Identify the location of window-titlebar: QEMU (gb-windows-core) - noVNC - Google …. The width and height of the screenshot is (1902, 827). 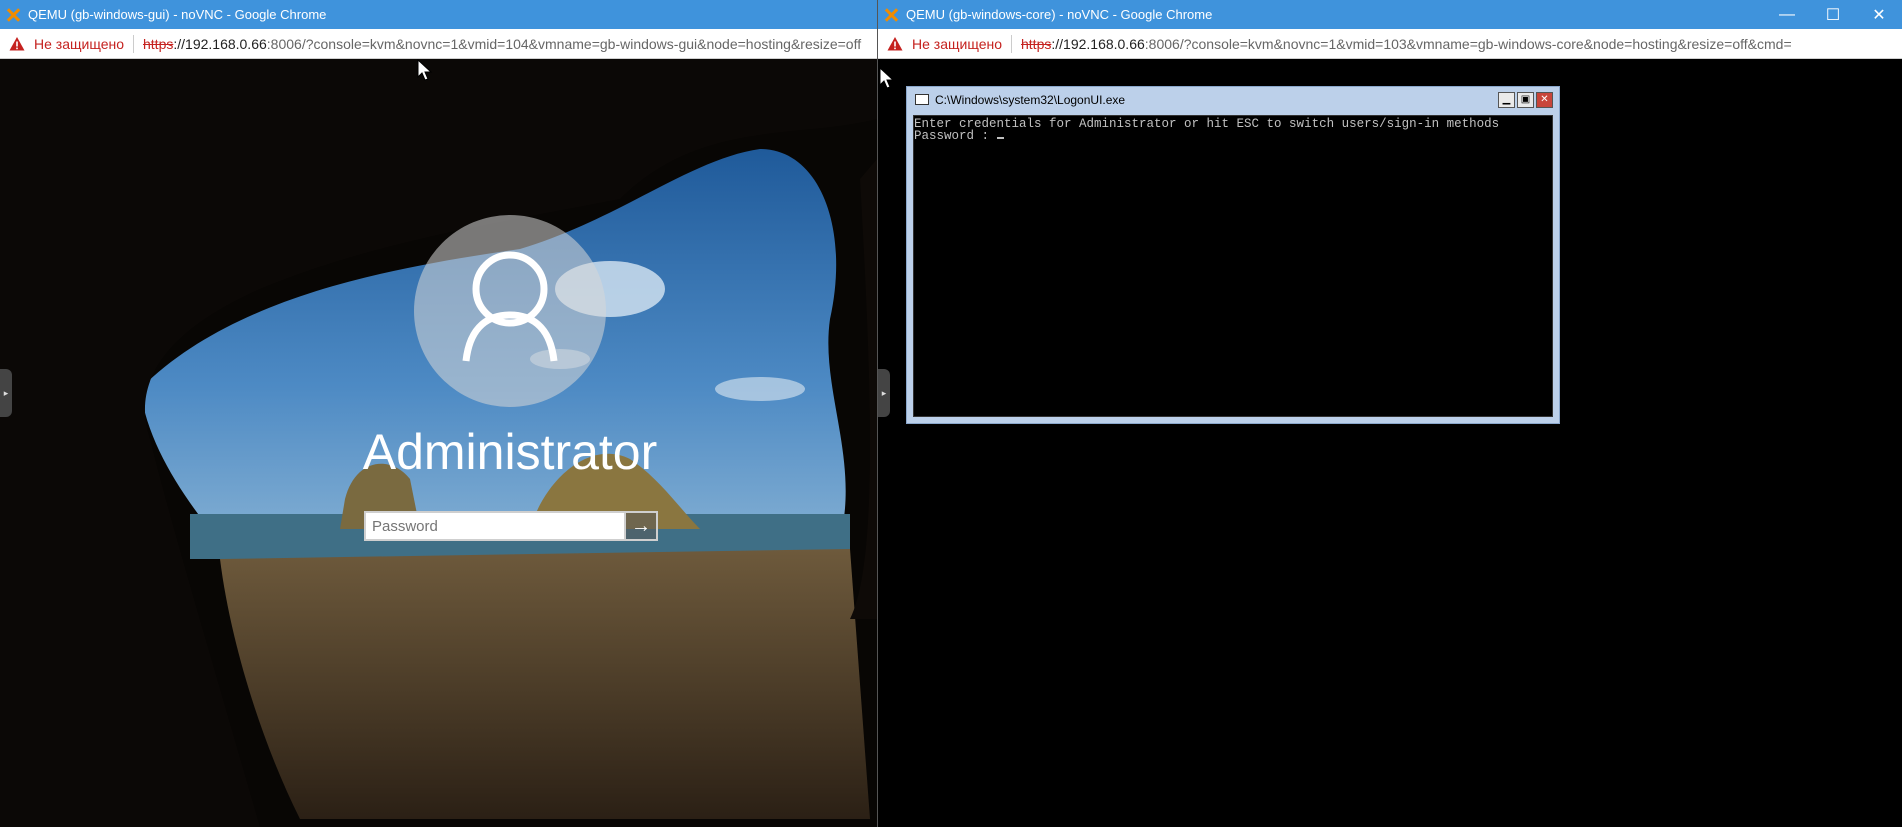
(1390, 14).